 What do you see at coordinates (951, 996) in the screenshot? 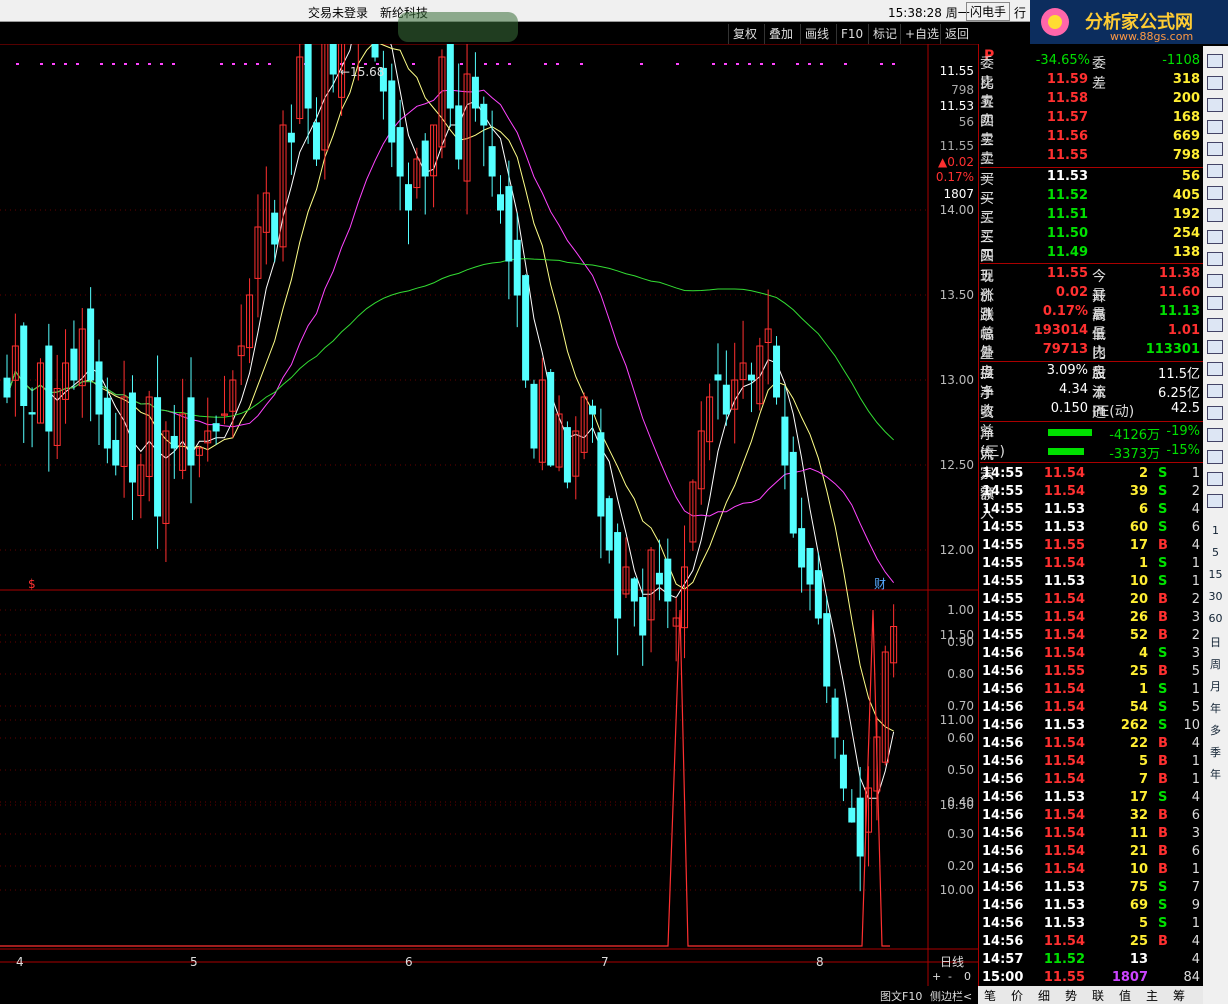
I see `sidebar-toggle: 侧边栏<` at bounding box center [951, 996].